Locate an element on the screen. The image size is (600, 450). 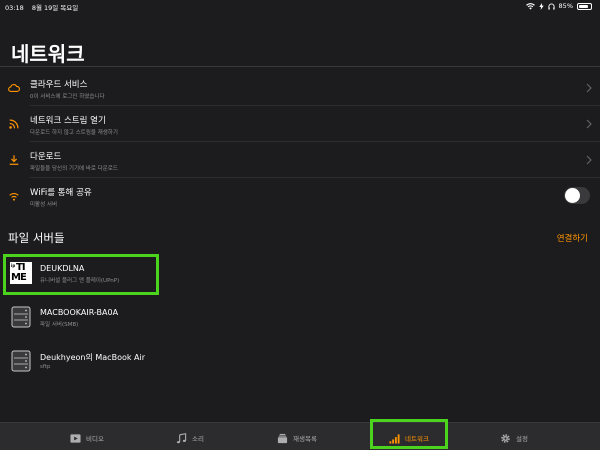
wifi-share-row: WiFi를 통해 공유 미활성 서버 is located at coordinates (300, 196).